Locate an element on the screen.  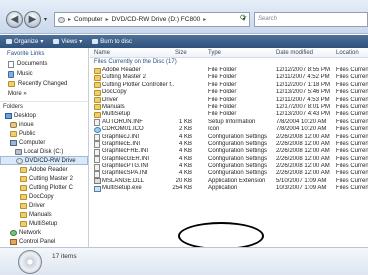
tree-item: Public is located at coordinates (44, 133).